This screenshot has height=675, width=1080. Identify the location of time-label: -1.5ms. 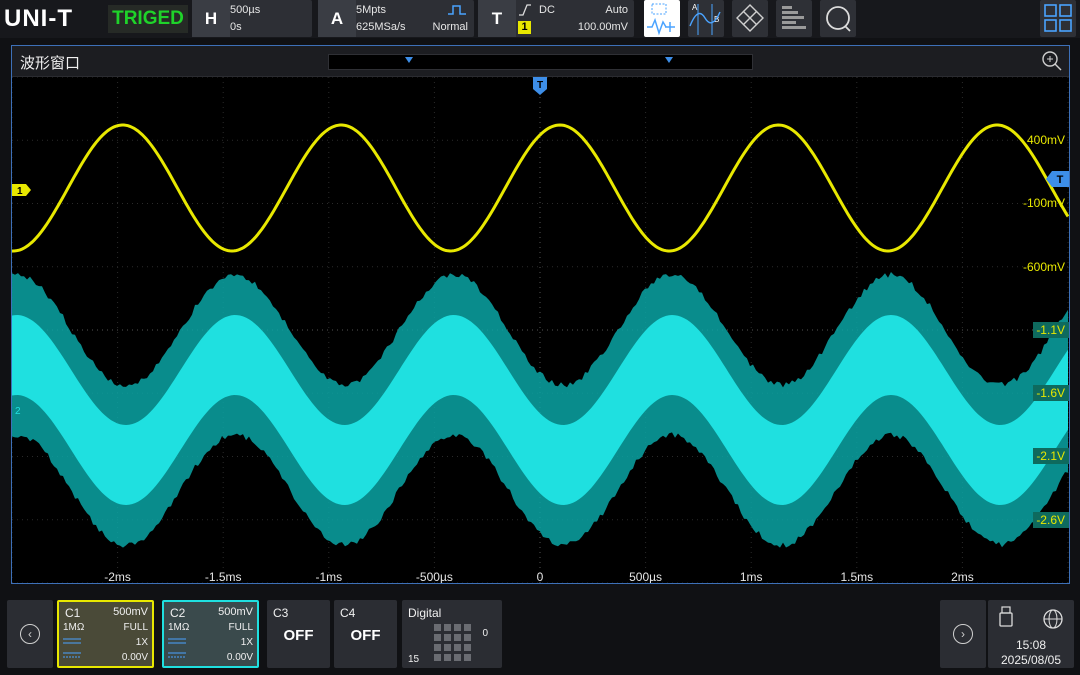
(223, 576).